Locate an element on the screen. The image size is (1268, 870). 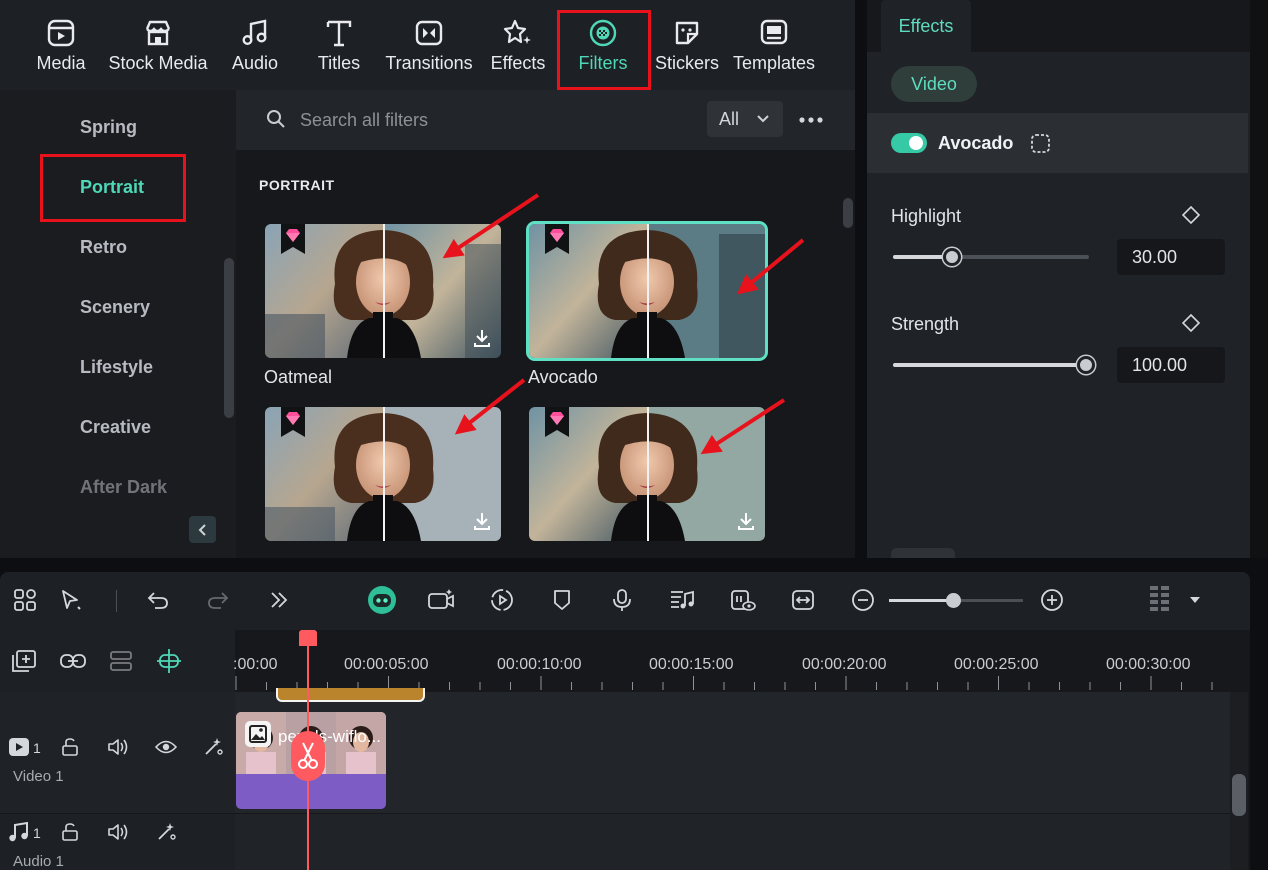
category-lifestyle: Lifestyle is located at coordinates (116, 367).